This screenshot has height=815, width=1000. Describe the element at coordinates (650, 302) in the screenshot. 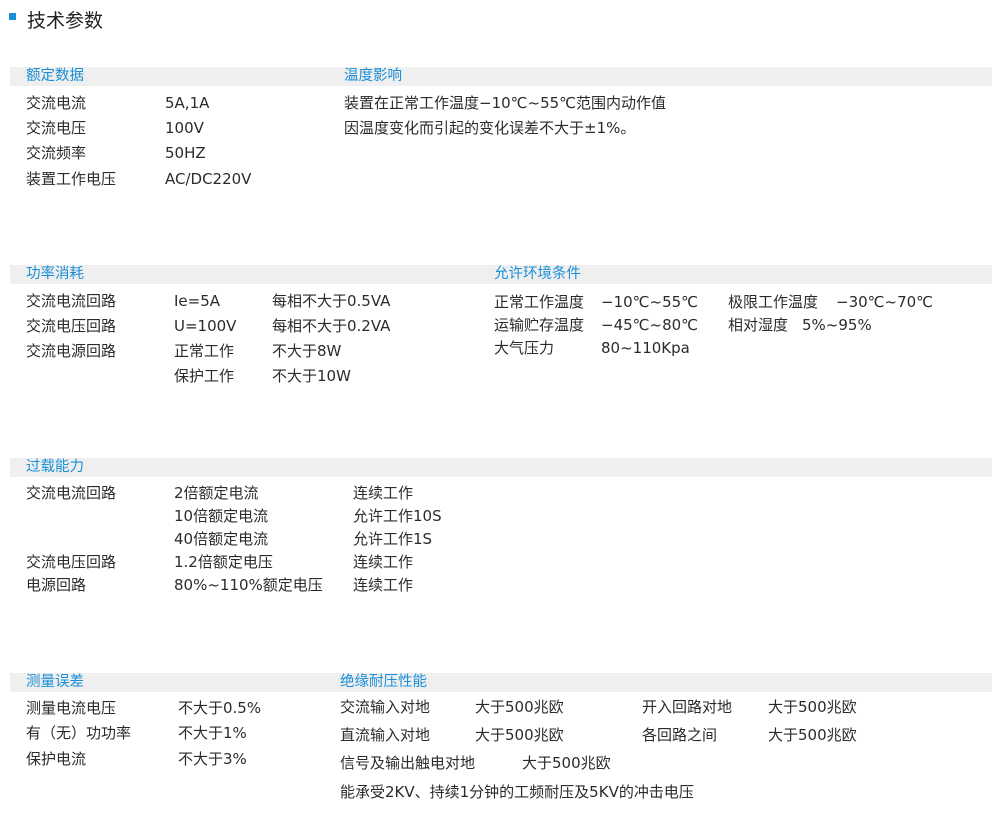

I see `environment-value: −10℃~55℃` at that location.